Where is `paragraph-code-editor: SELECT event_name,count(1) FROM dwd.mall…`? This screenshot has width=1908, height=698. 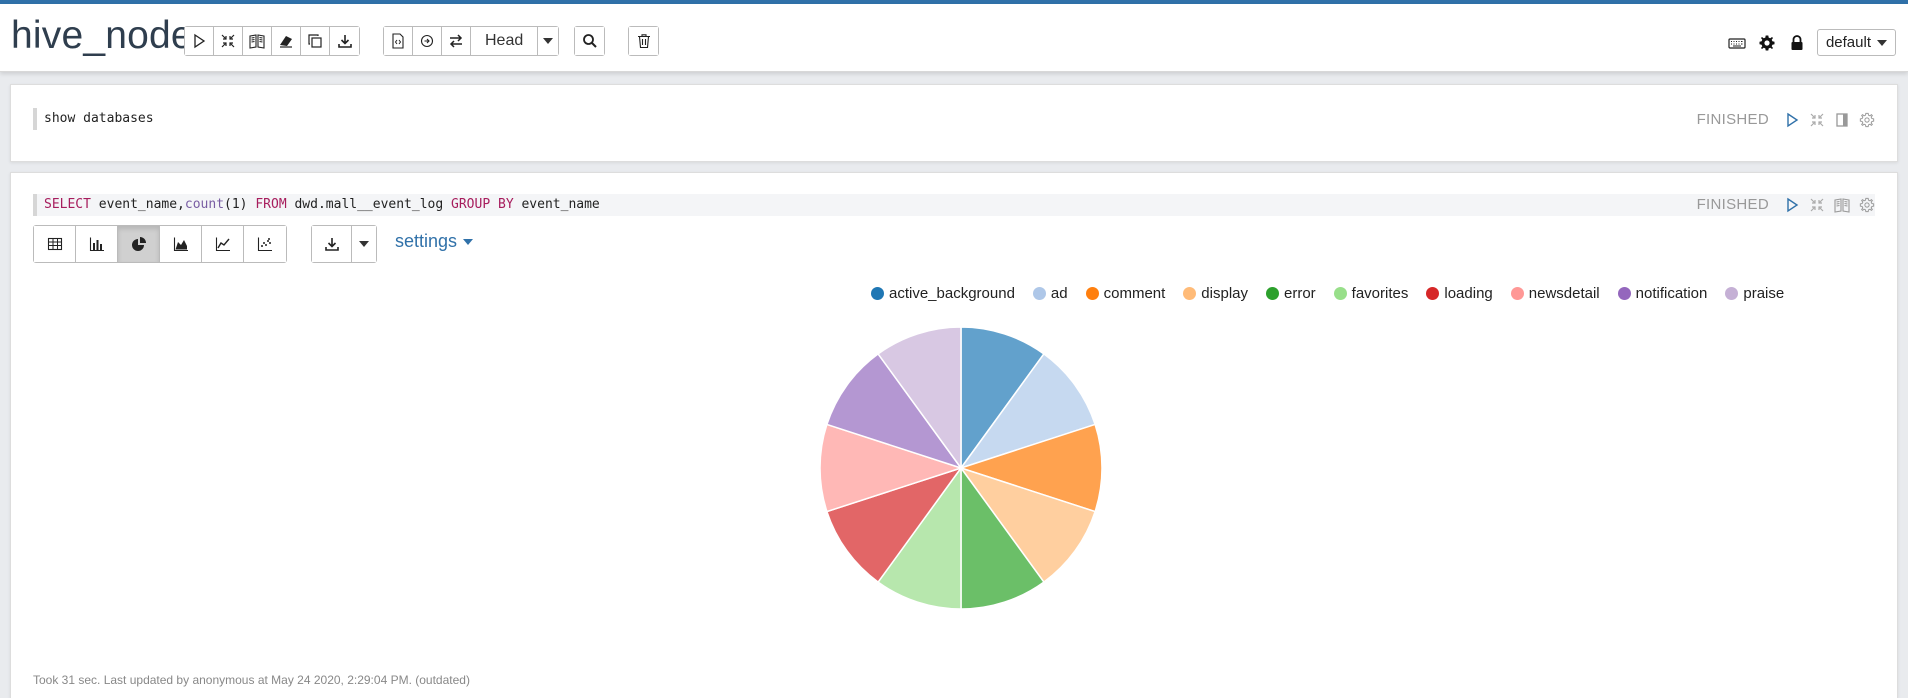 paragraph-code-editor: SELECT event_name,count(1) FROM dwd.mall… is located at coordinates (954, 205).